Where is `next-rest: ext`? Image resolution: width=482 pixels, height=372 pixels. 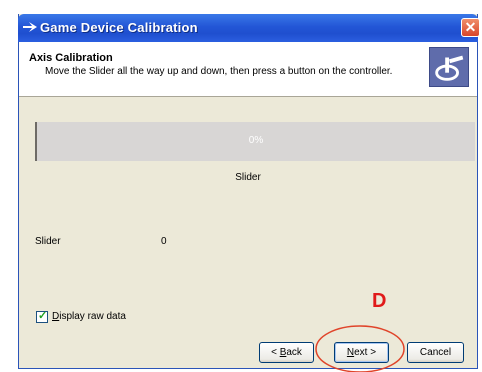
next-rest: ext is located at coordinates (361, 352).